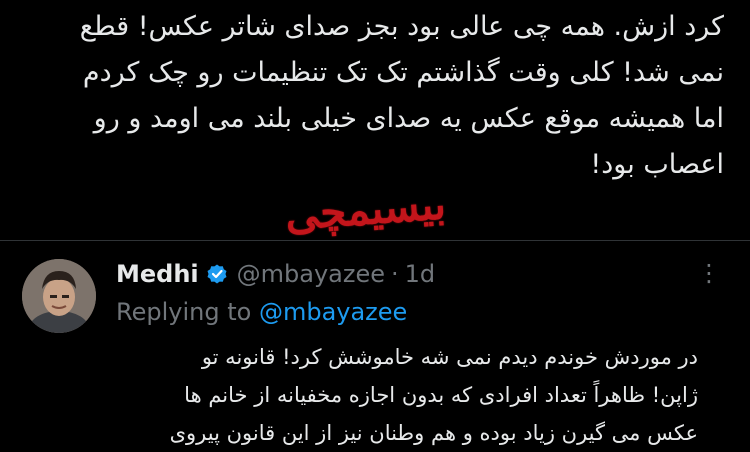 The image size is (750, 452). What do you see at coordinates (709, 273) in the screenshot?
I see `more-options-icon: ⋮` at bounding box center [709, 273].